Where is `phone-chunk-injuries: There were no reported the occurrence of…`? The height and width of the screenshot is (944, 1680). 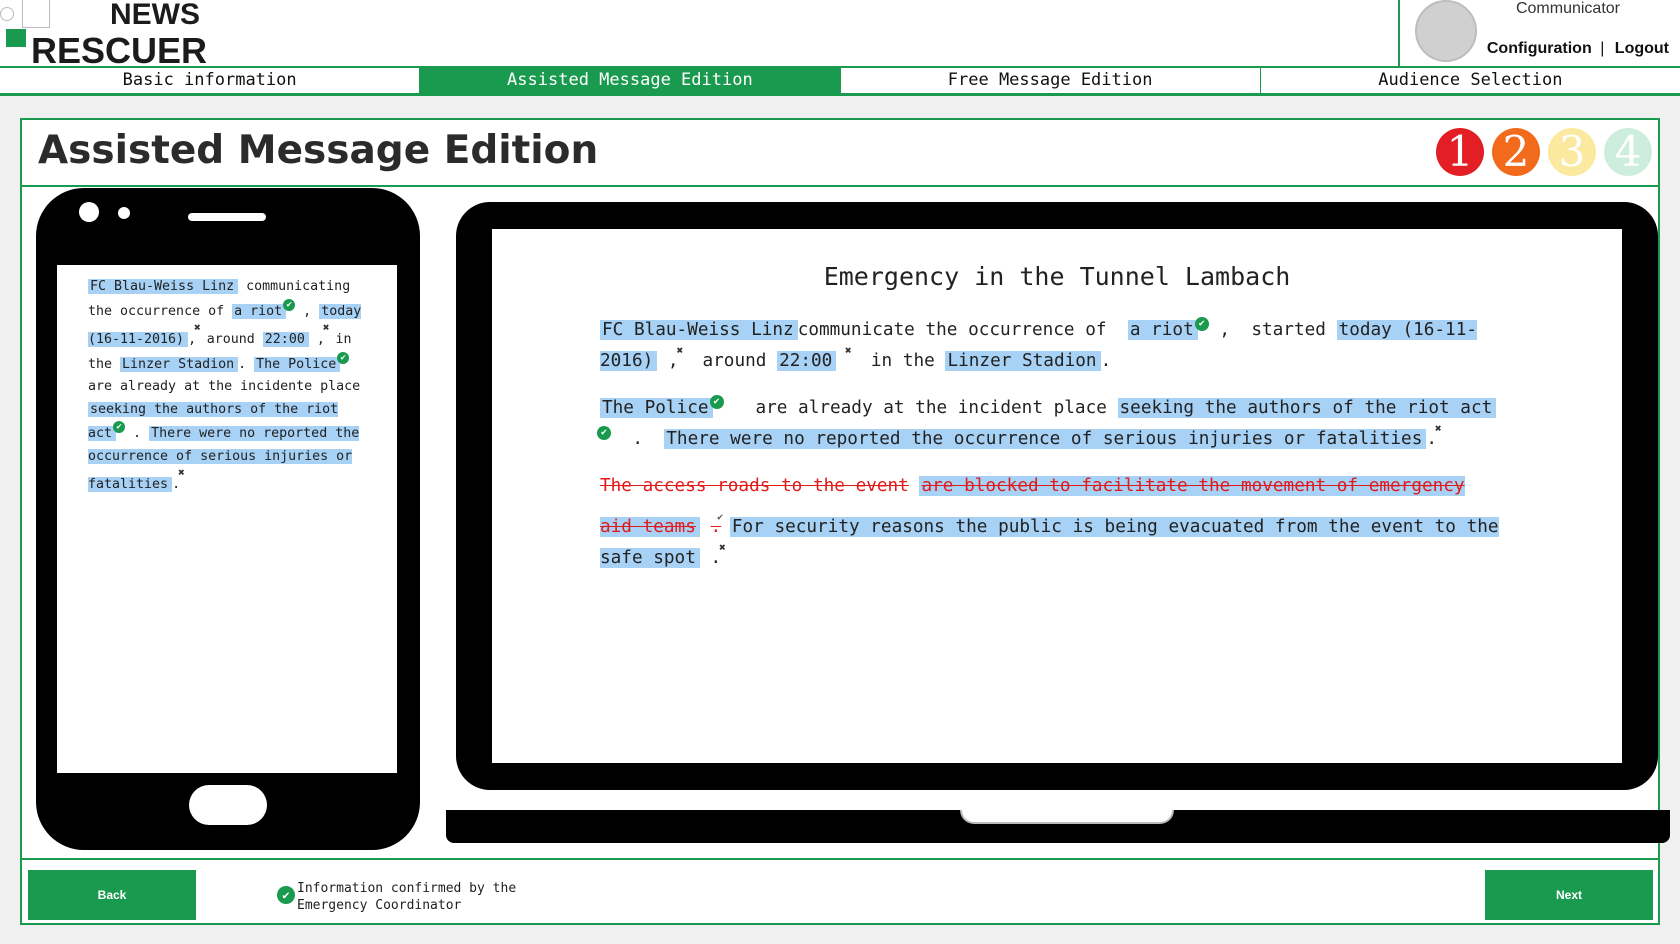 phone-chunk-injuries: There were no reported the occurrence of… is located at coordinates (224, 459).